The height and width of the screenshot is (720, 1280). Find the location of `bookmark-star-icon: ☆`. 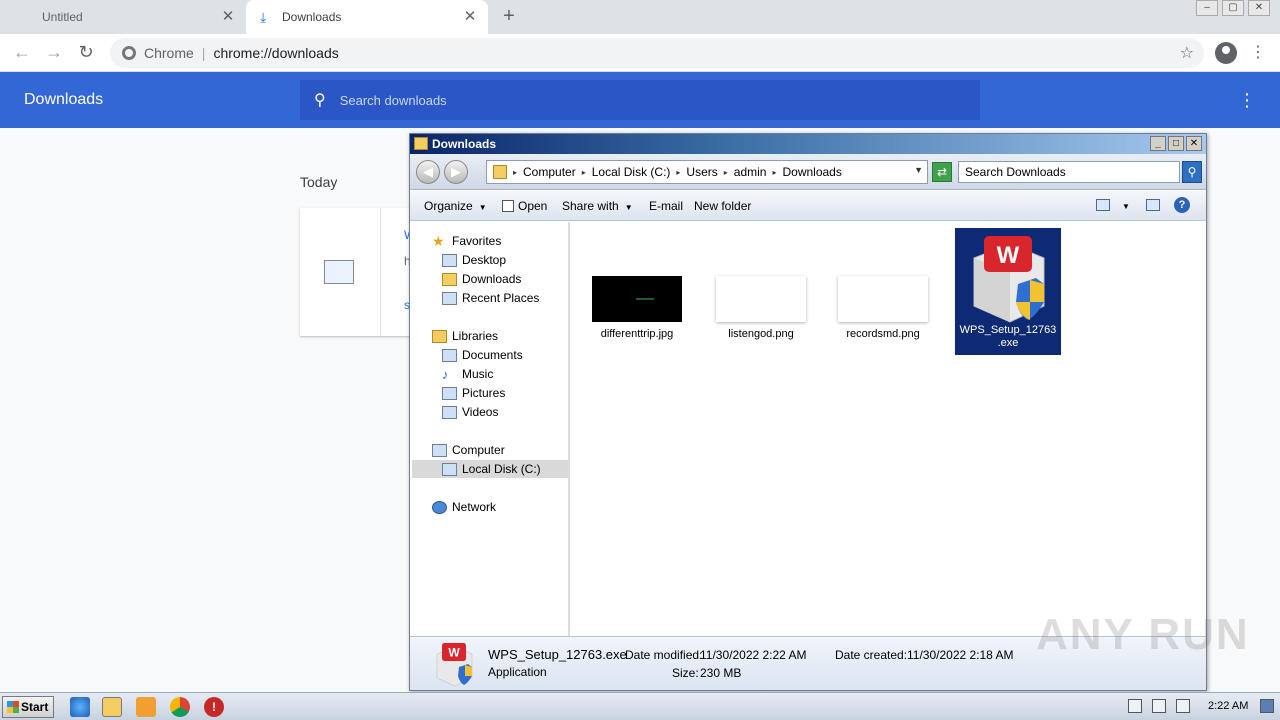

bookmark-star-icon: ☆ is located at coordinates (1187, 53).